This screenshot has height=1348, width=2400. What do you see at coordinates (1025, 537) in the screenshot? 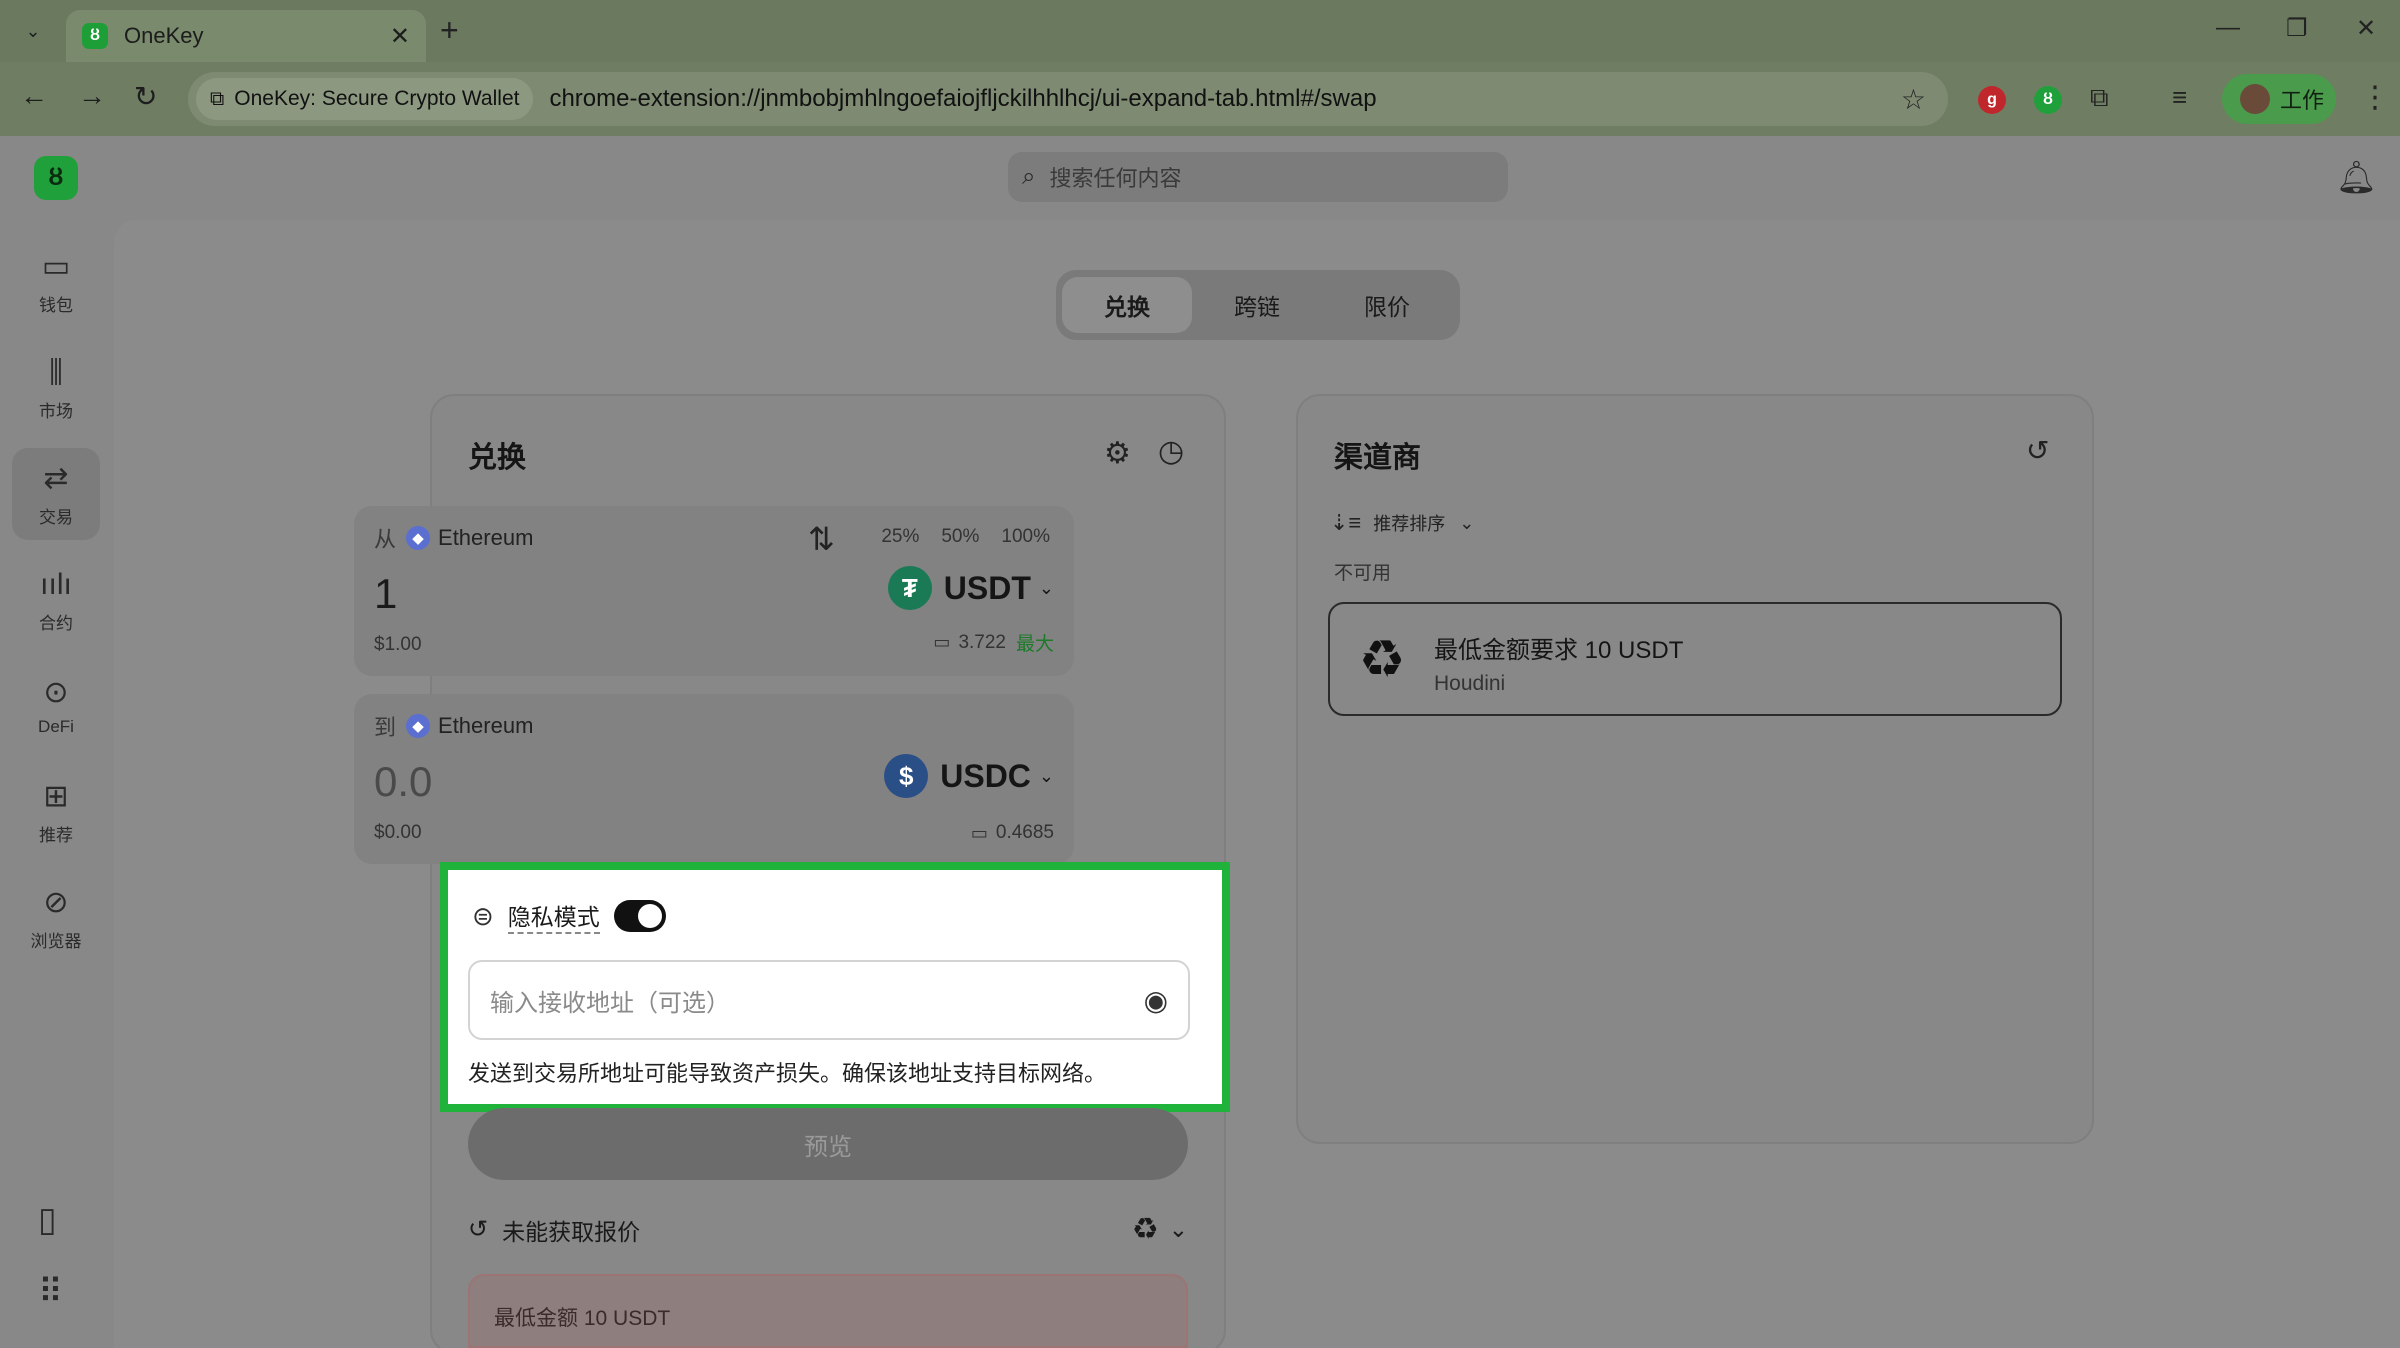
I see `pct-100-button: 100%` at bounding box center [1025, 537].